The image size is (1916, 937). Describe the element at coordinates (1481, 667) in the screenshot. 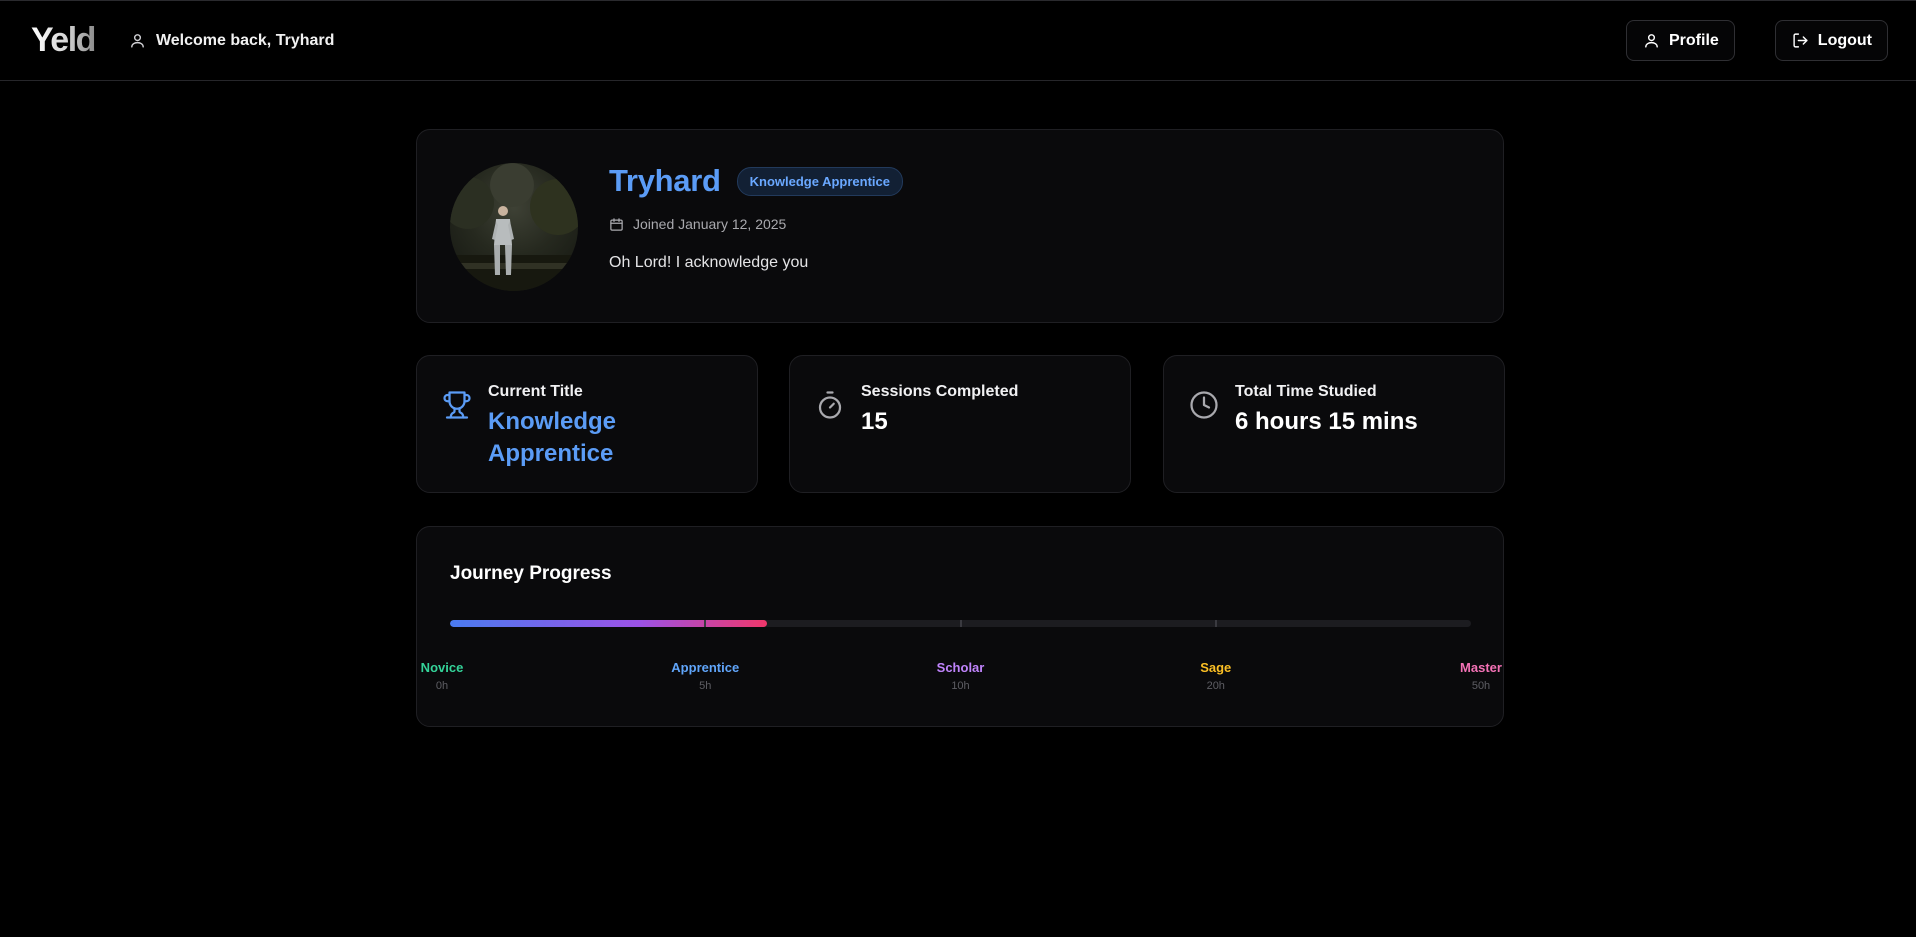

I see `milestone-name: Master` at that location.